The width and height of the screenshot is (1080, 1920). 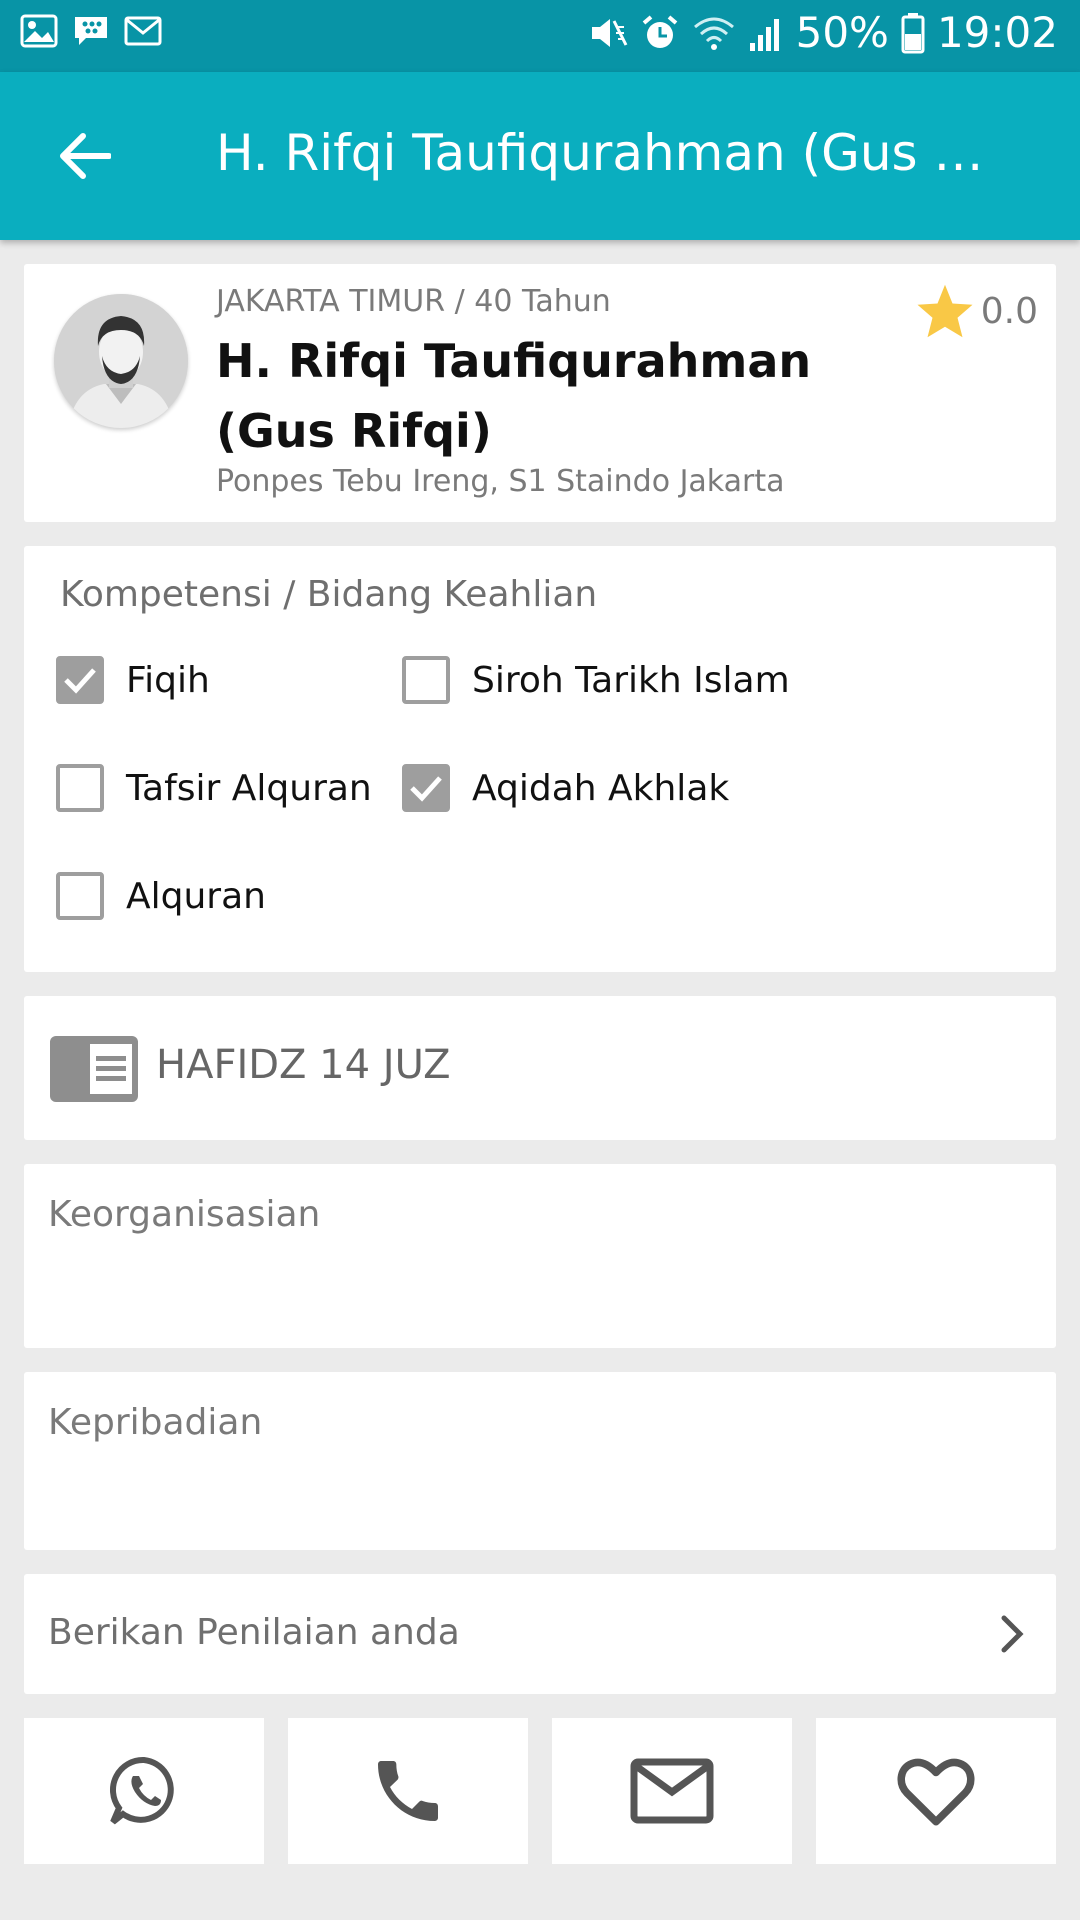 I want to click on checkbox-label: Fiqih, so click(x=168, y=680).